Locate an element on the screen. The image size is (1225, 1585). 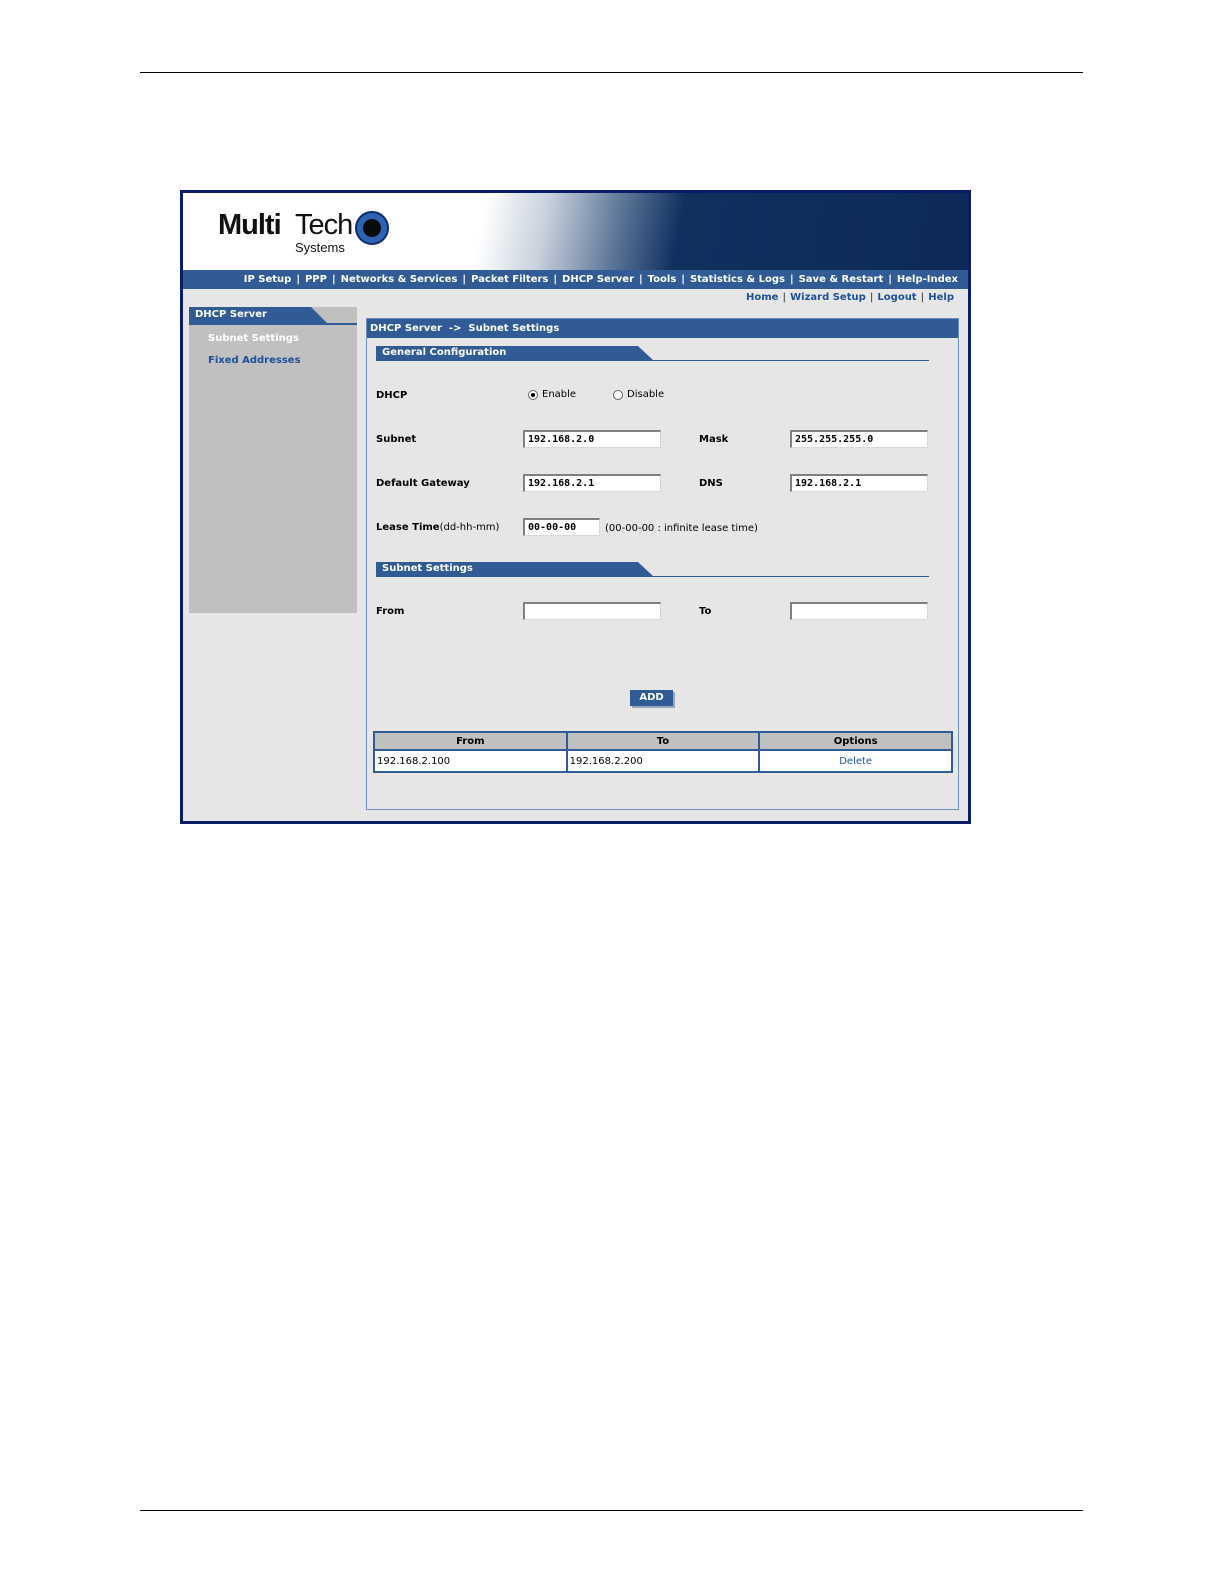
section-title: General Configuration is located at coordinates (444, 352).